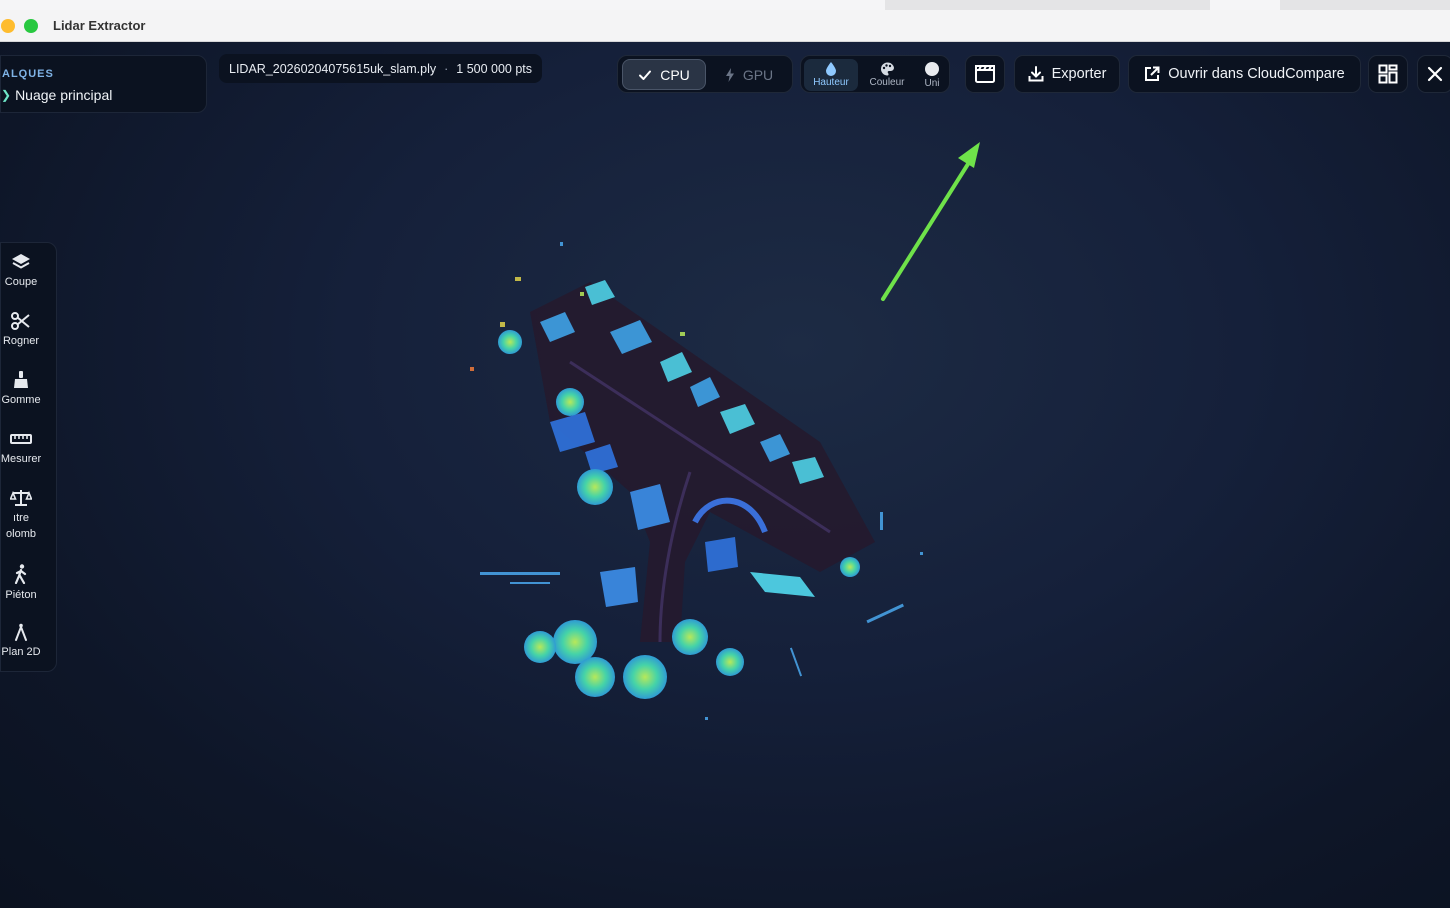  Describe the element at coordinates (932, 68) in the screenshot. I see `solid-circle-icon` at that location.